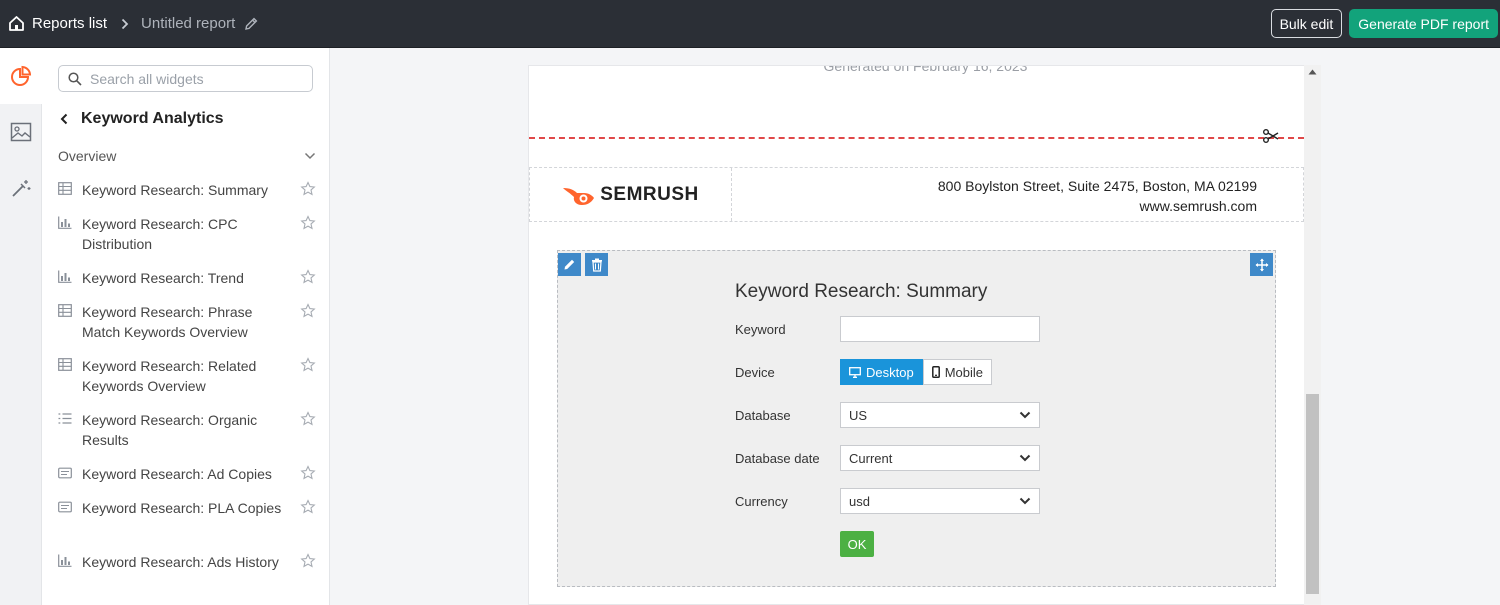  What do you see at coordinates (70, 23) in the screenshot?
I see `reports-list-label: Reports list` at bounding box center [70, 23].